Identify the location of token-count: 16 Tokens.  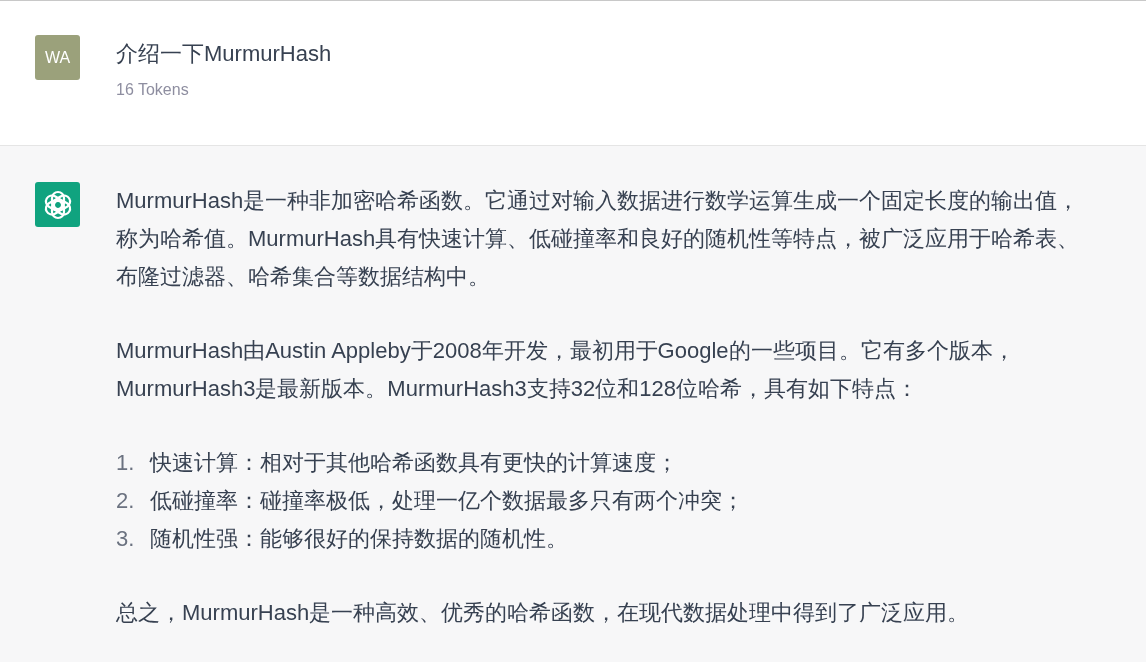
(153, 90).